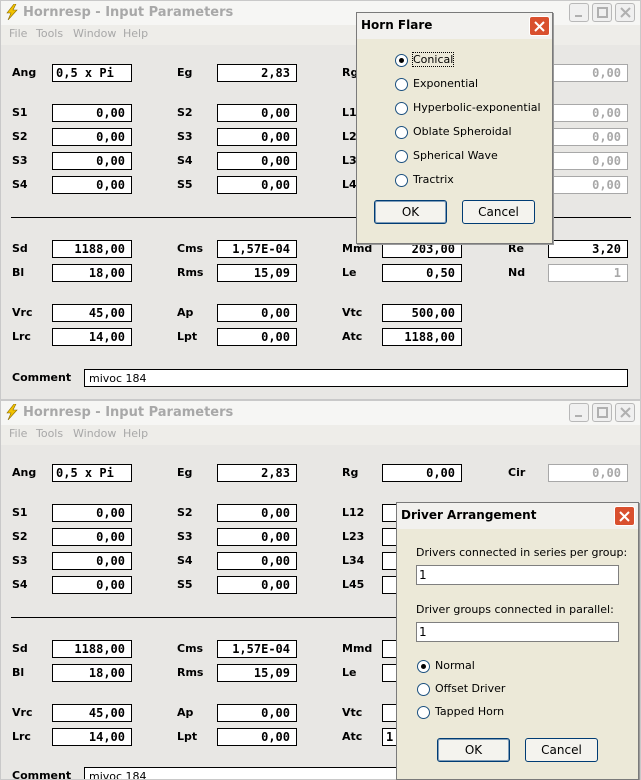  I want to click on field-nd: 1, so click(588, 273).